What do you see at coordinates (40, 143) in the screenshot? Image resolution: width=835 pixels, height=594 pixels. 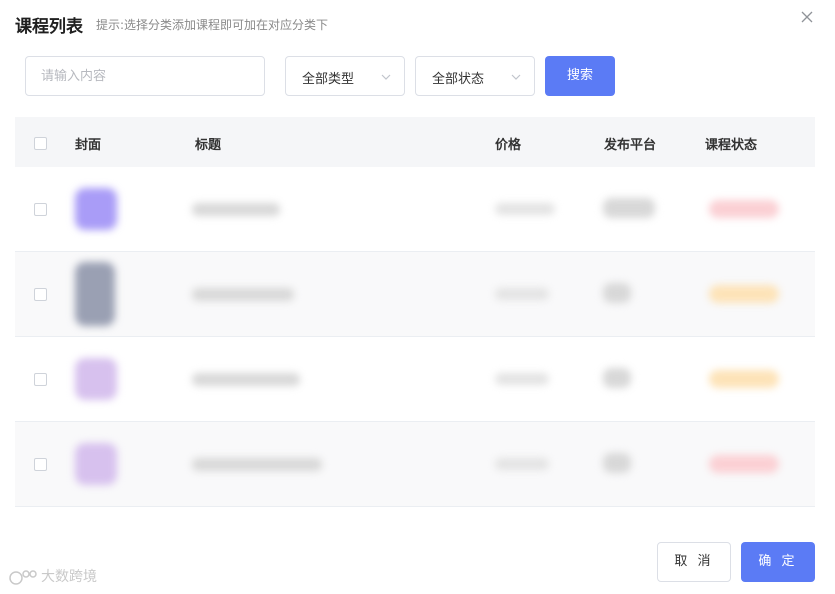 I see `select-all-checkbox` at bounding box center [40, 143].